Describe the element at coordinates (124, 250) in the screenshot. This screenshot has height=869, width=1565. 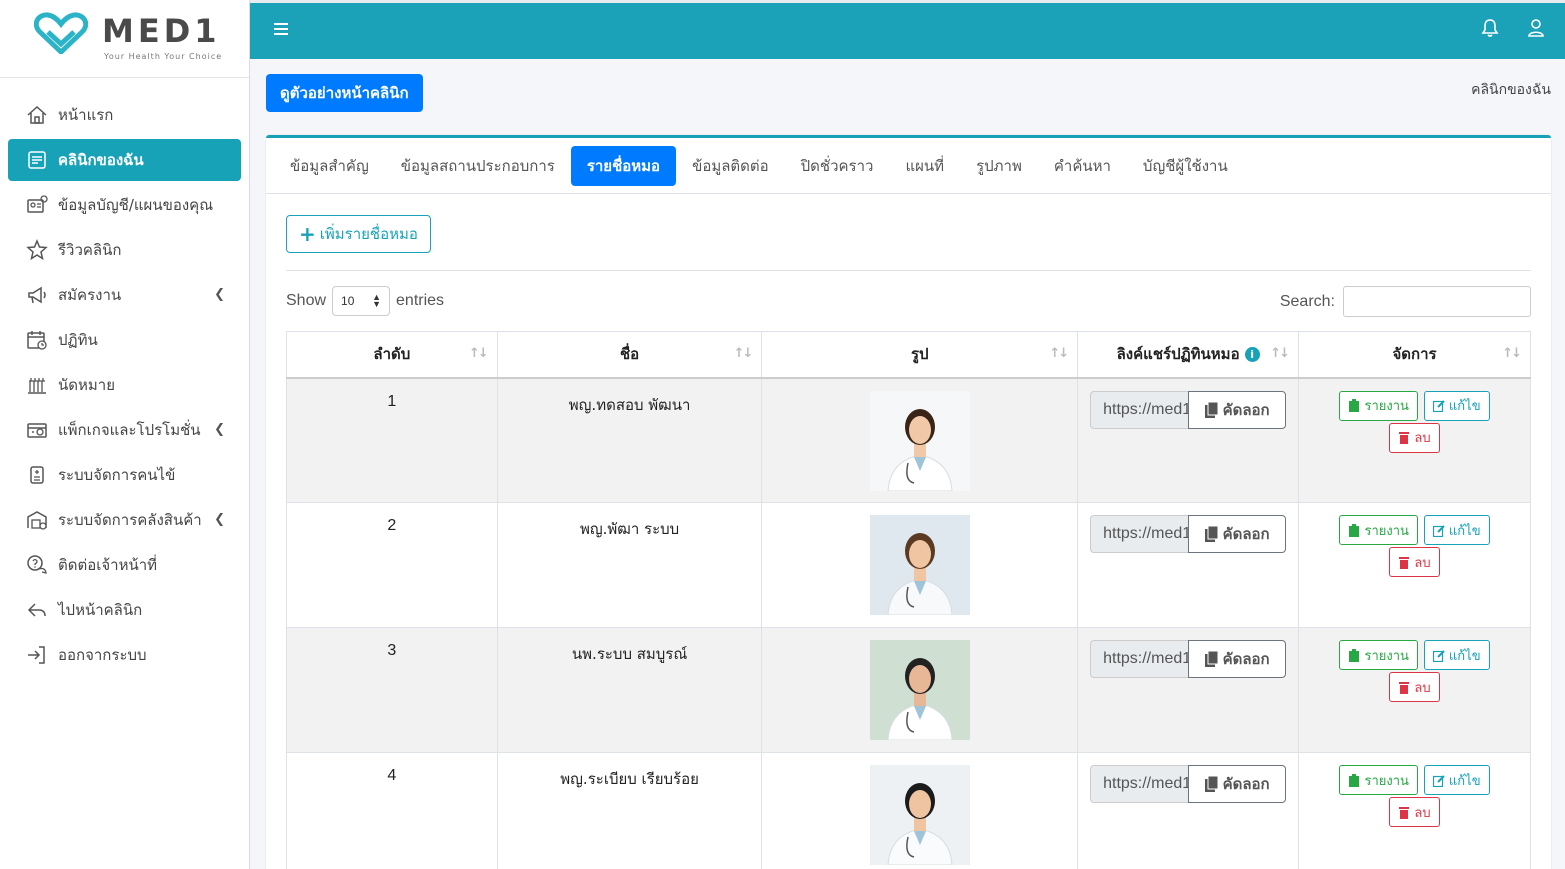
I see `sidebar-item-3: รีวิวคลินิก` at that location.